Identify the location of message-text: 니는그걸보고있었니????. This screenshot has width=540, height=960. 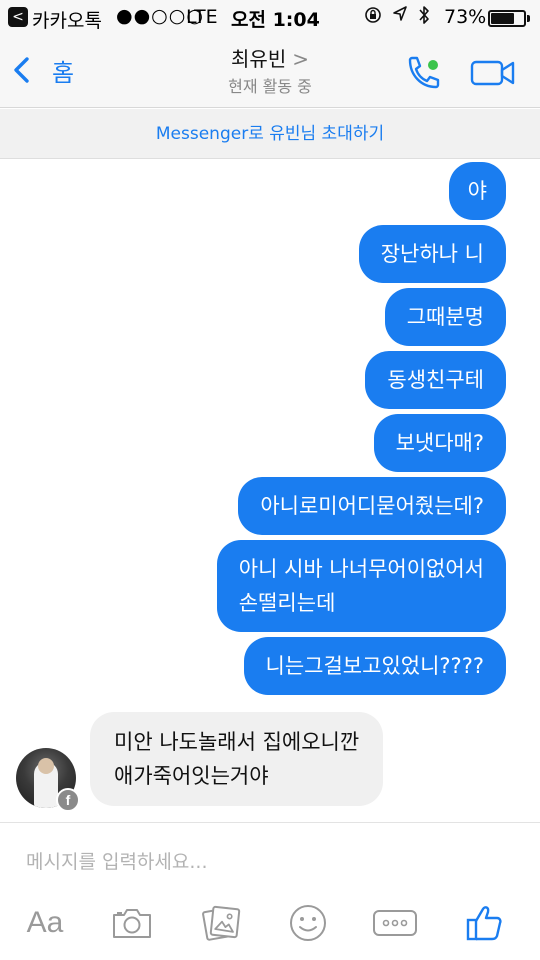
(374, 666).